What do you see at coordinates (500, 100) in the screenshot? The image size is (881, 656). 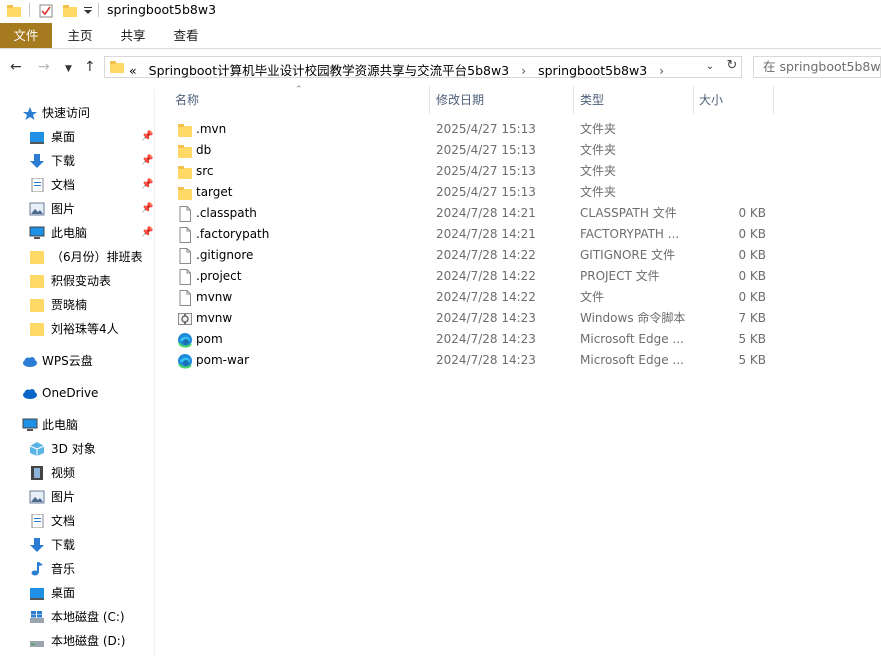 I see `column-header-date: 修改日期` at bounding box center [500, 100].